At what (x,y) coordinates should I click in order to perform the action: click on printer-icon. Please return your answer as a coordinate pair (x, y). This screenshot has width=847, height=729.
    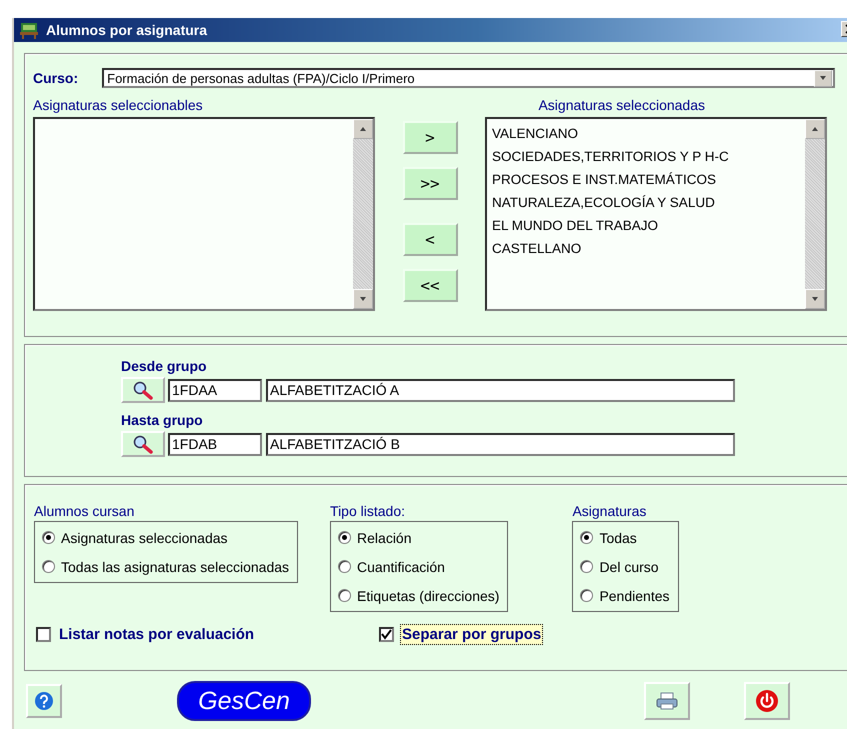
    Looking at the image, I should click on (667, 701).